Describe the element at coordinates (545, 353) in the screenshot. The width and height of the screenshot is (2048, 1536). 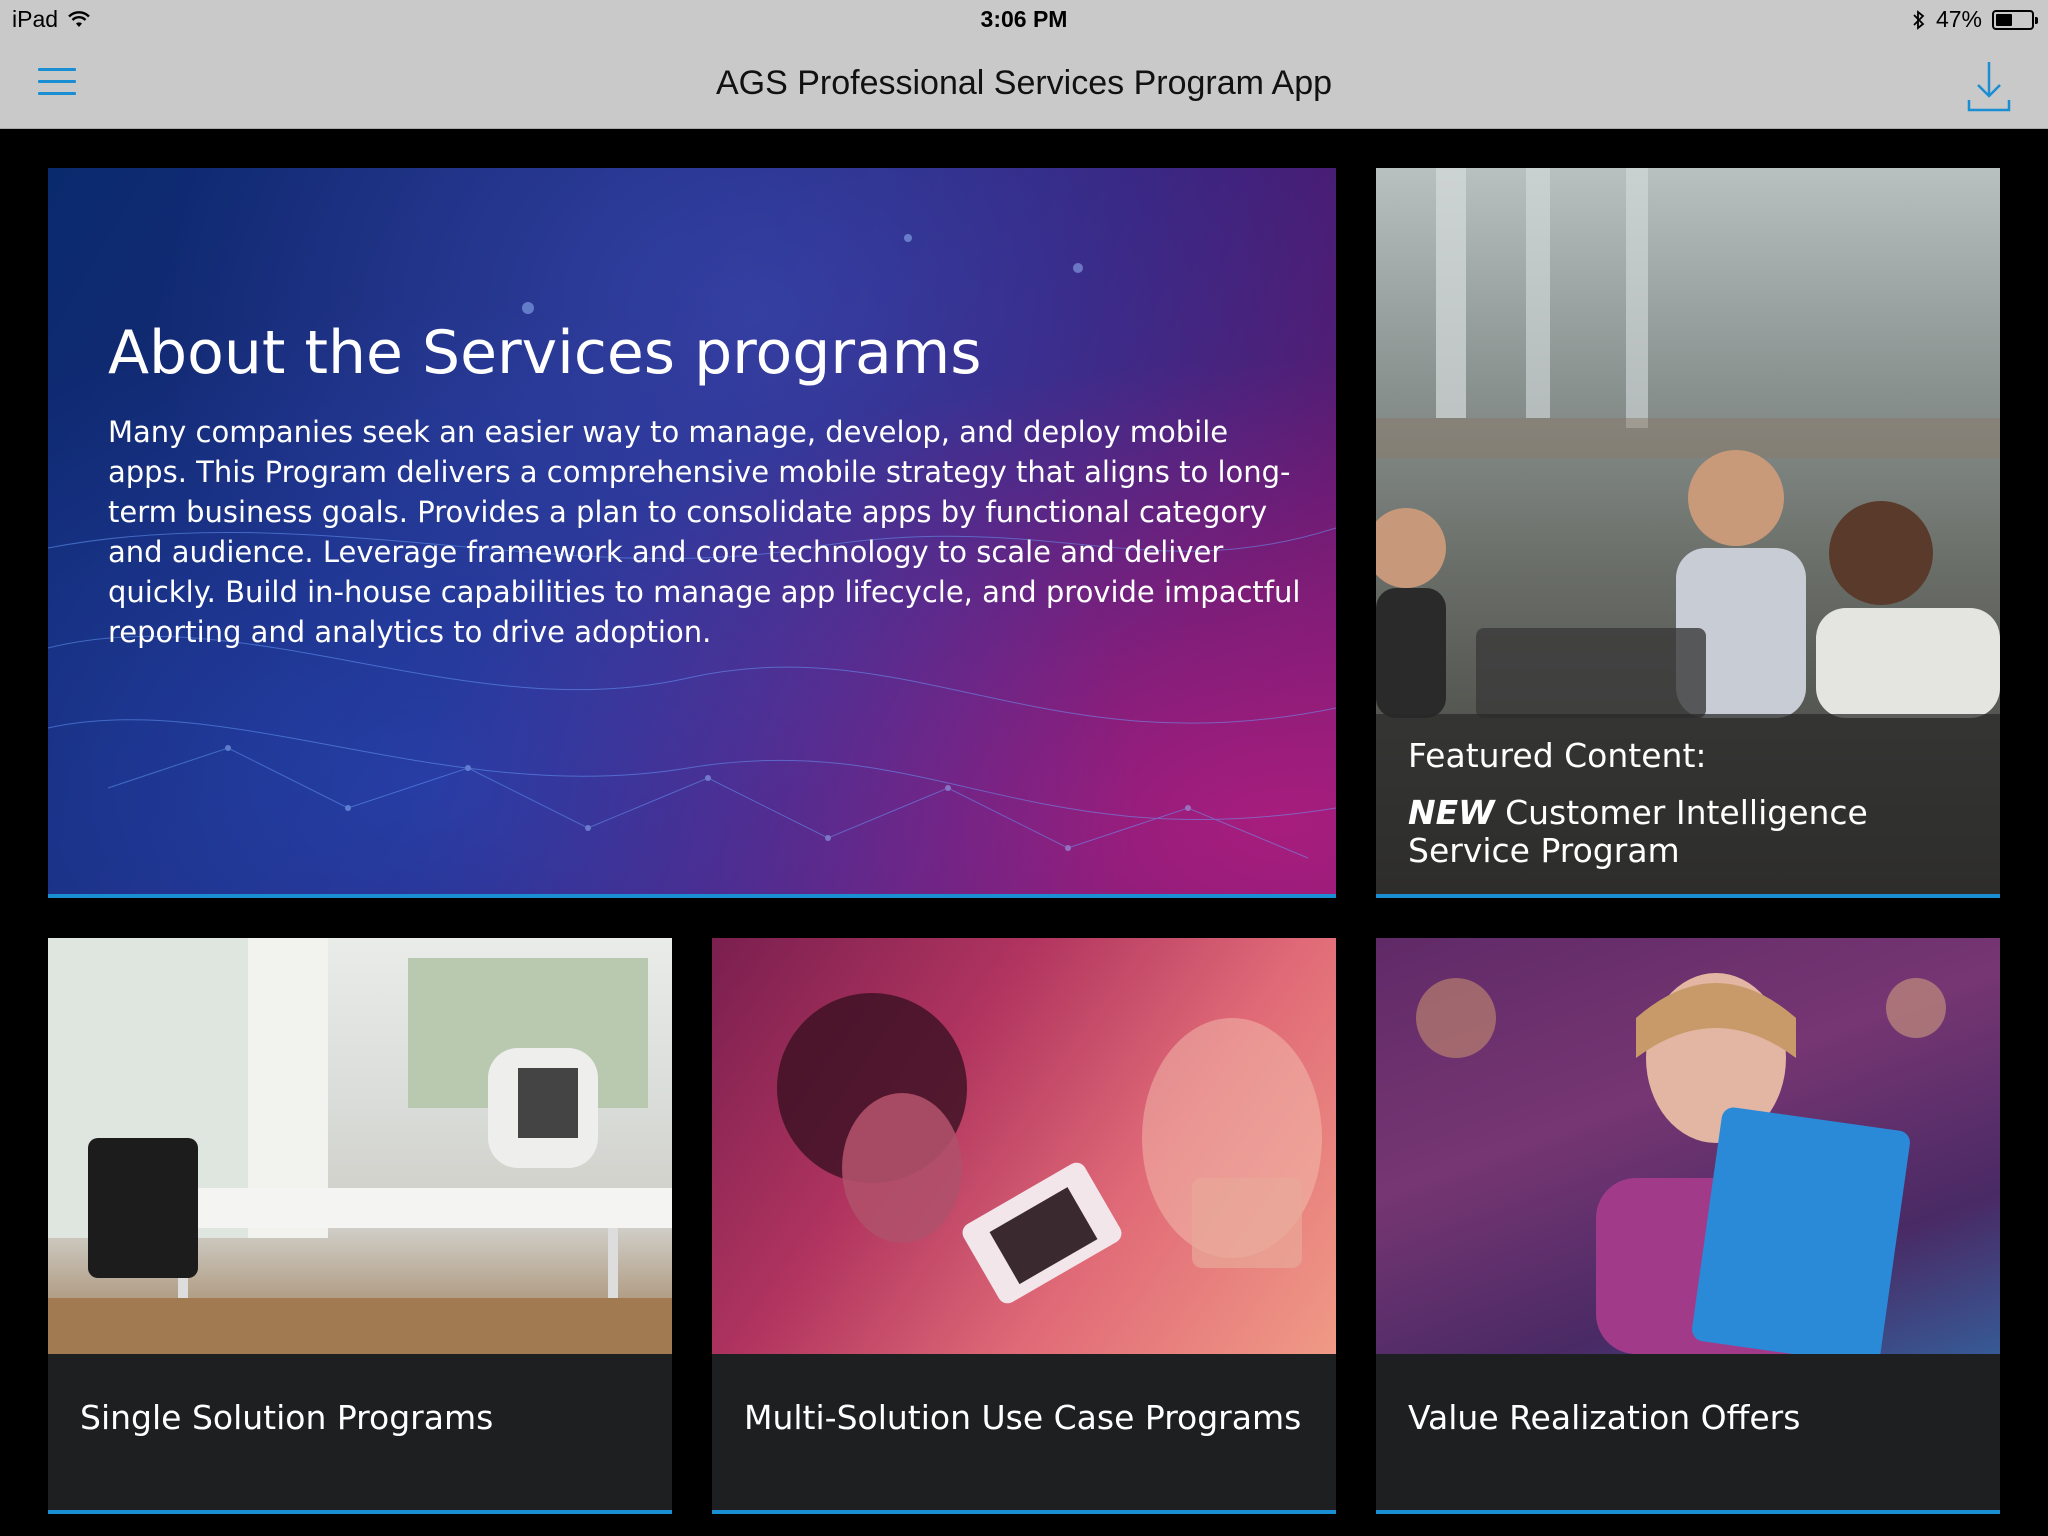
I see `hero-title: About the Services programs` at that location.